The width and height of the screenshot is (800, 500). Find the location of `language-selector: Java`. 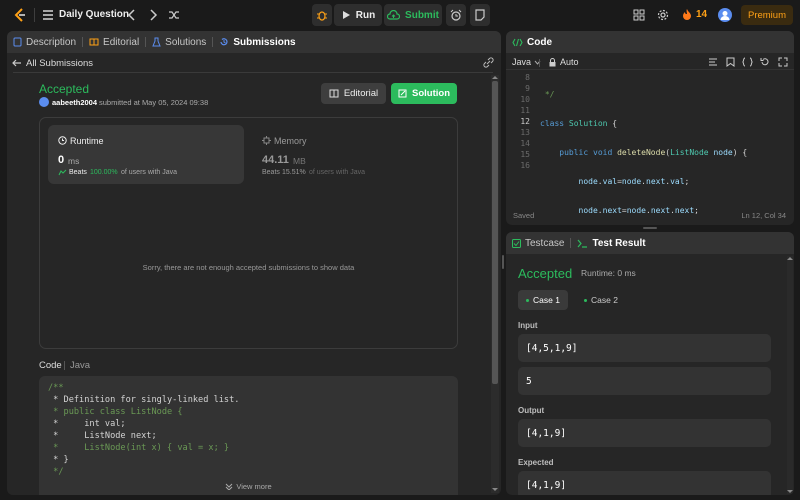

language-selector: Java is located at coordinates (526, 62).